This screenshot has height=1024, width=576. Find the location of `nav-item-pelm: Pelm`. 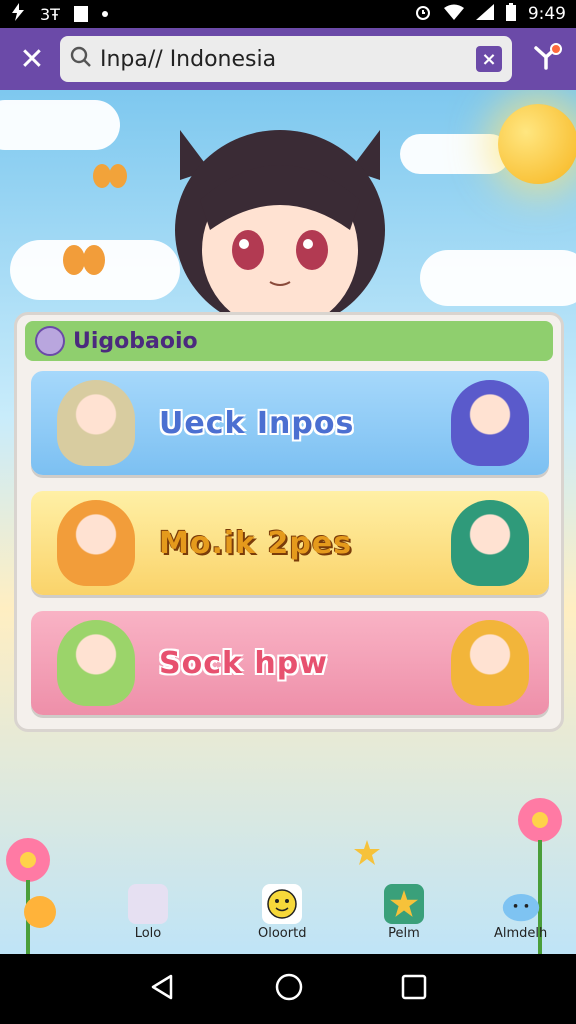

nav-item-pelm: Pelm is located at coordinates (404, 912).